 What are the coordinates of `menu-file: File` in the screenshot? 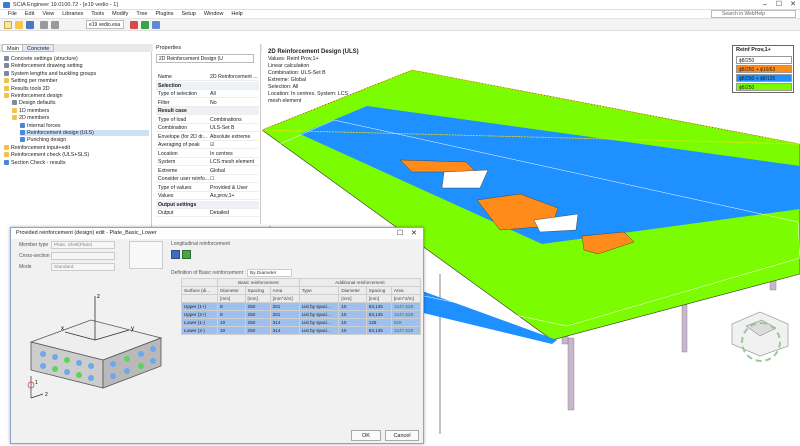 It's located at (12, 14).